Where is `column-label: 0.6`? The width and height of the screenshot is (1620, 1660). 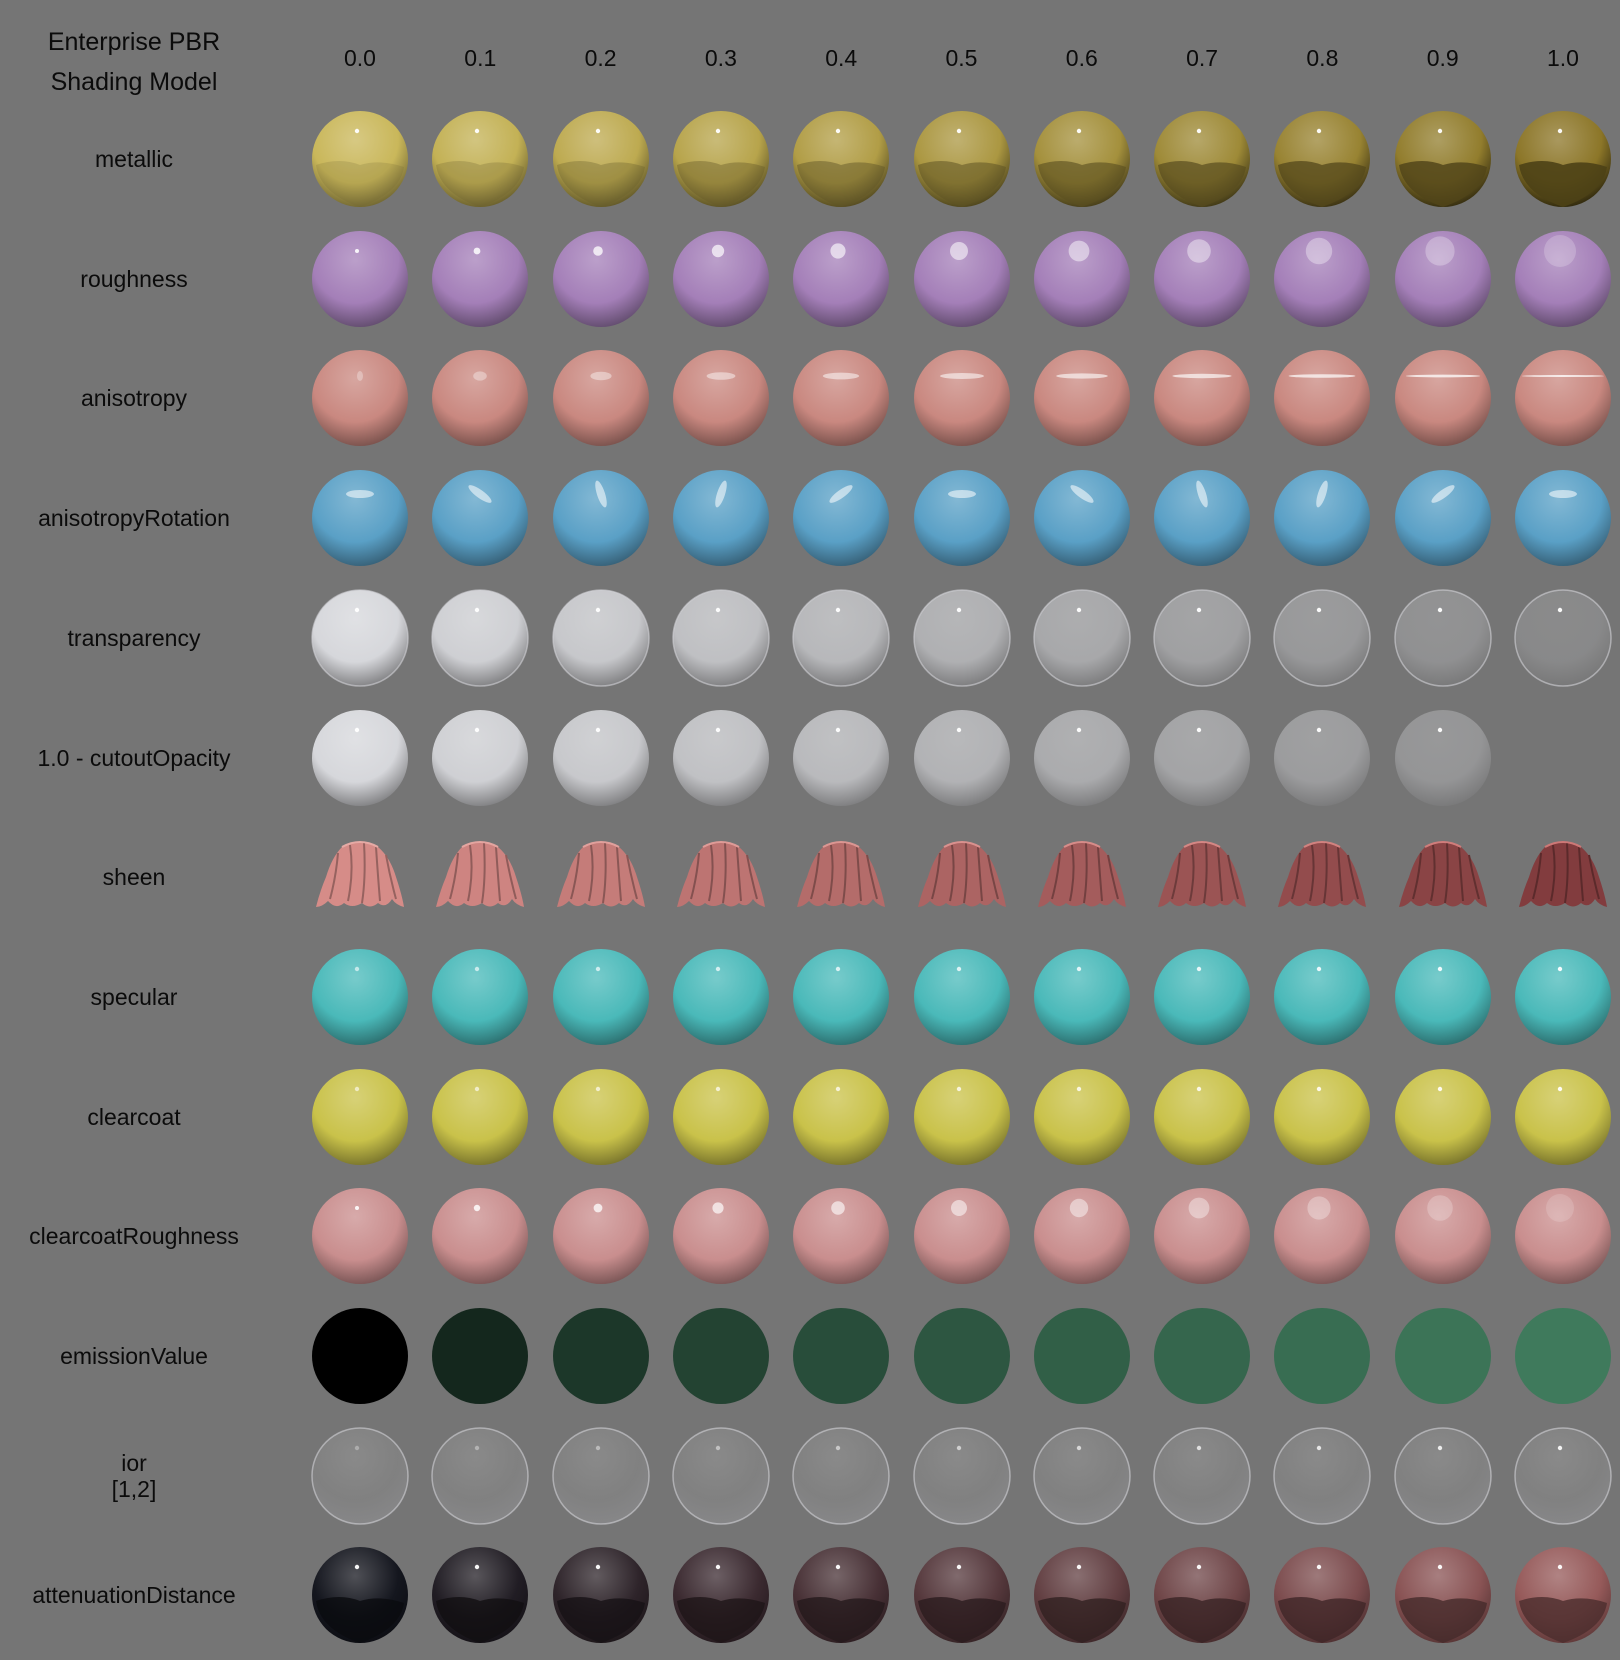
column-label: 0.6 is located at coordinates (1081, 58).